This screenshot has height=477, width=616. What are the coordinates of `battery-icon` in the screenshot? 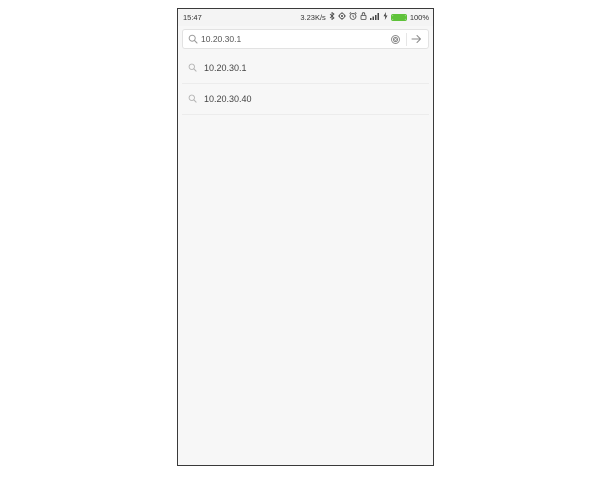 It's located at (398, 17).